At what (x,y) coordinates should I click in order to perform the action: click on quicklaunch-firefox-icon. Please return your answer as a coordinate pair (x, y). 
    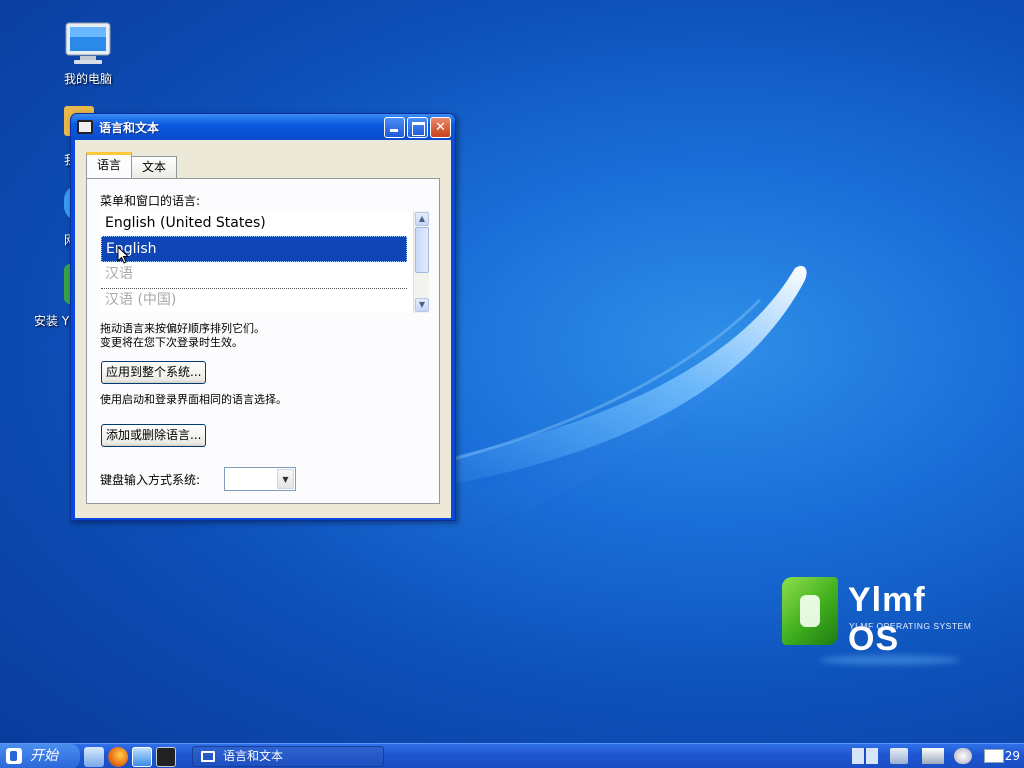
    Looking at the image, I should click on (118, 757).